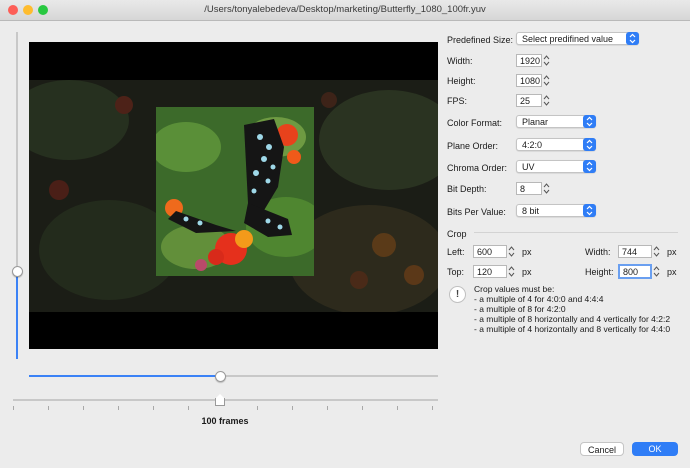 The image size is (690, 468). What do you see at coordinates (511, 271) in the screenshot?
I see `crop-top-stepper` at bounding box center [511, 271].